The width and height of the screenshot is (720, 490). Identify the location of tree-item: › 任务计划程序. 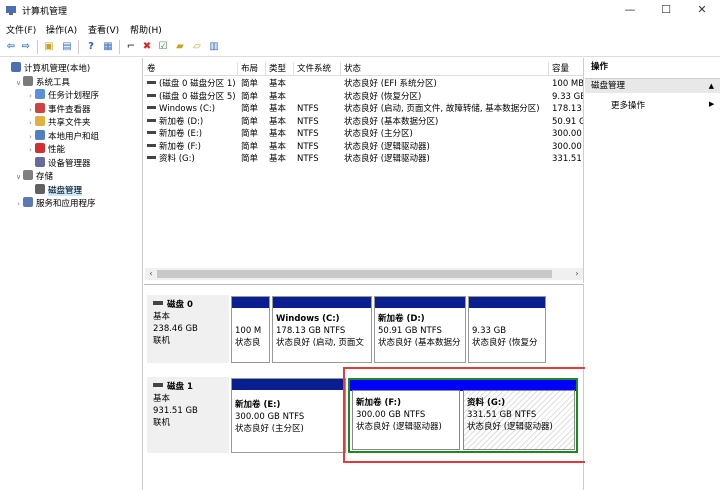
(62, 95).